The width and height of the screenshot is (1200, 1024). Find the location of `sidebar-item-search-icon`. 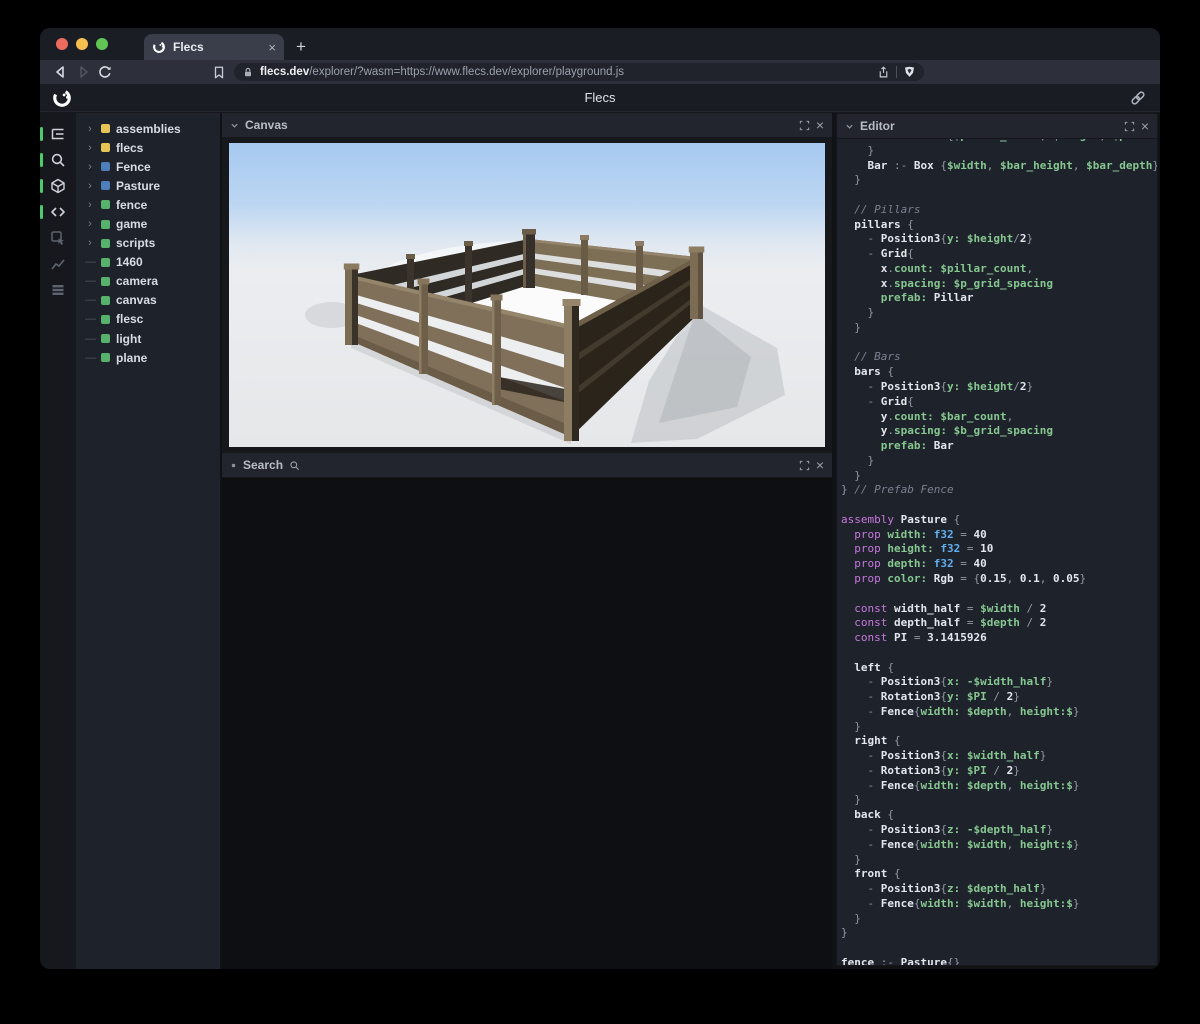

sidebar-item-search-icon is located at coordinates (58, 160).